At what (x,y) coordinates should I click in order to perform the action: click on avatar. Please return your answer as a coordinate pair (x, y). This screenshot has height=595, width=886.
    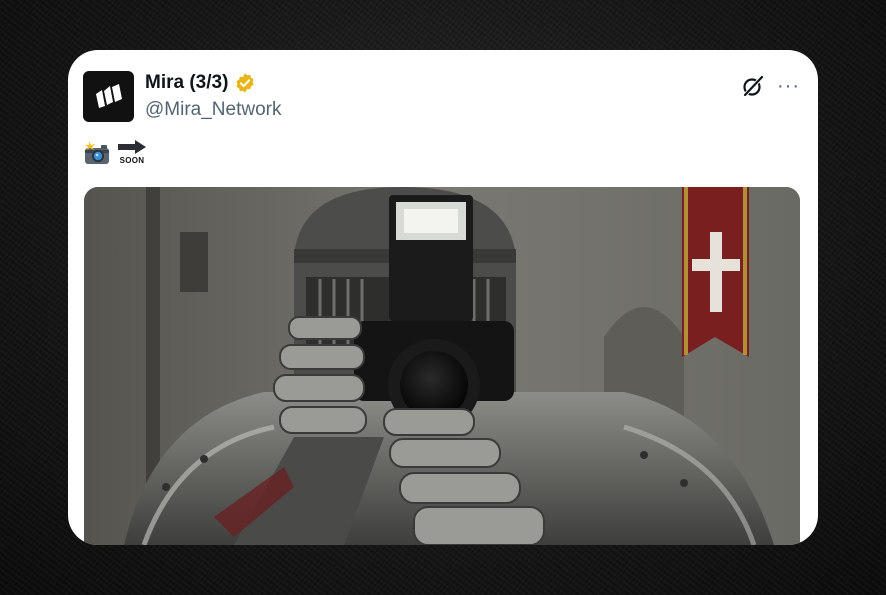
    Looking at the image, I should click on (108, 96).